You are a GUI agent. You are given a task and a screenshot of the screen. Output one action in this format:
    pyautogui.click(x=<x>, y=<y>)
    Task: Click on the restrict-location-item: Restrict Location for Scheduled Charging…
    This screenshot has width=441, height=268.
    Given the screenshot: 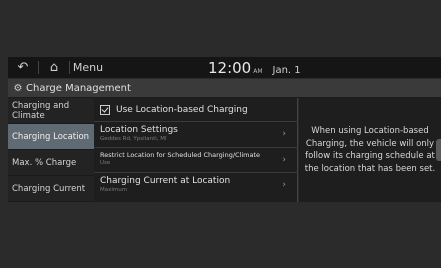 What is the action you would take?
    pyautogui.click(x=196, y=160)
    